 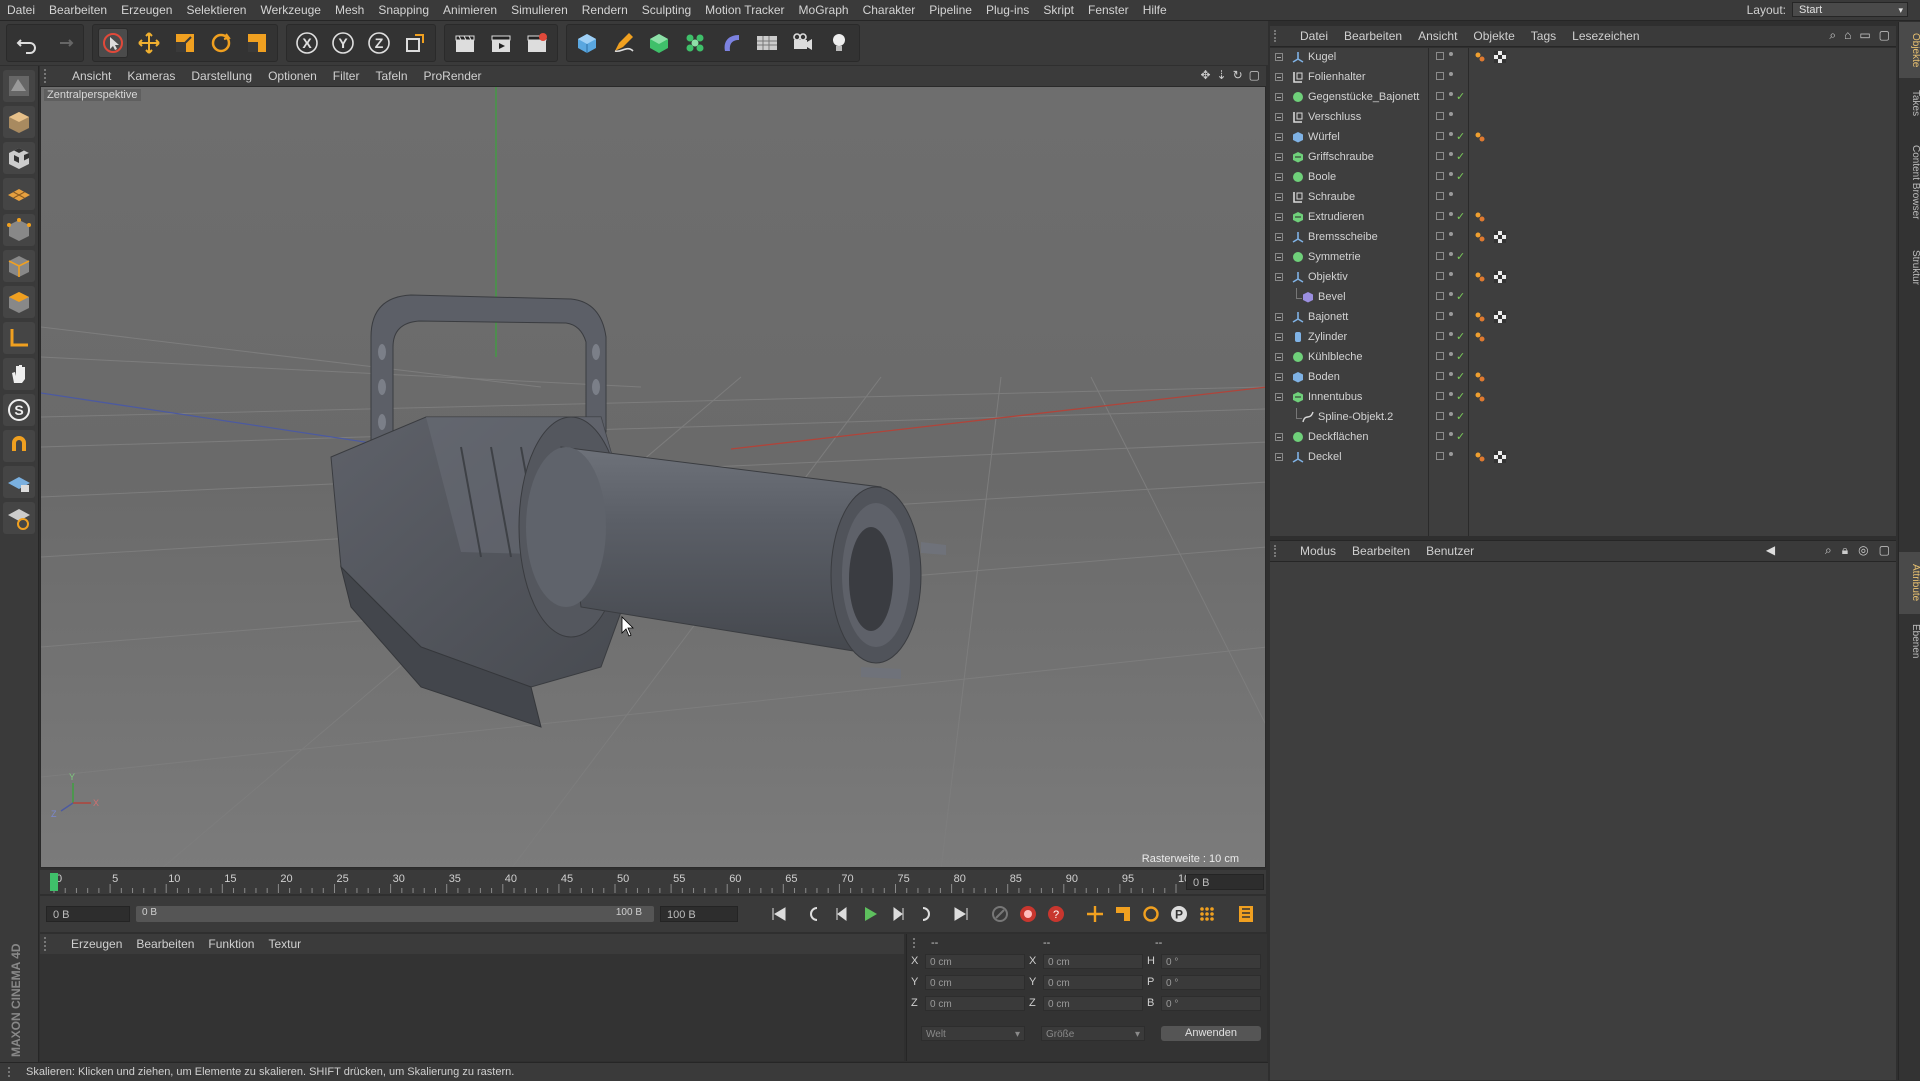 What do you see at coordinates (1583, 278) in the screenshot?
I see `object-row-objektiv: Objektiv` at bounding box center [1583, 278].